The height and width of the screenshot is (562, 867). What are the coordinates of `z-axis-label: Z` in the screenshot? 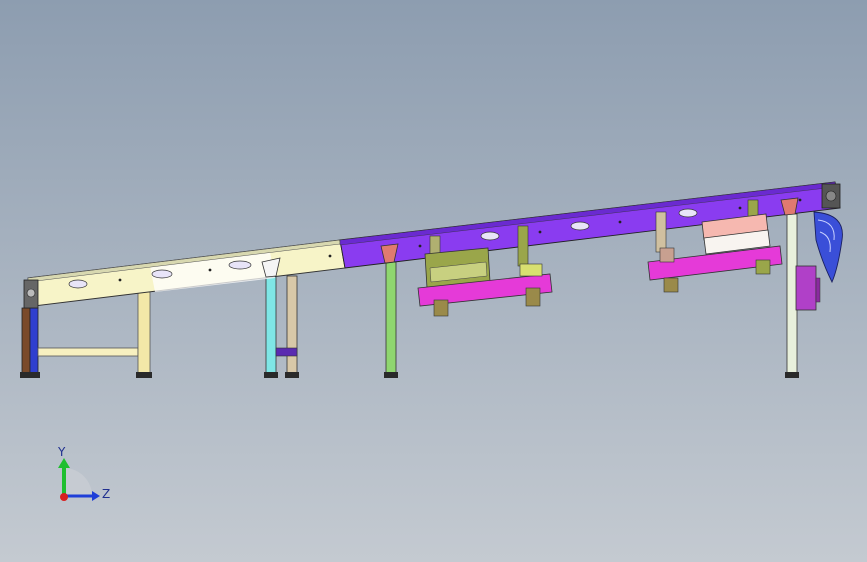 It's located at (106, 494).